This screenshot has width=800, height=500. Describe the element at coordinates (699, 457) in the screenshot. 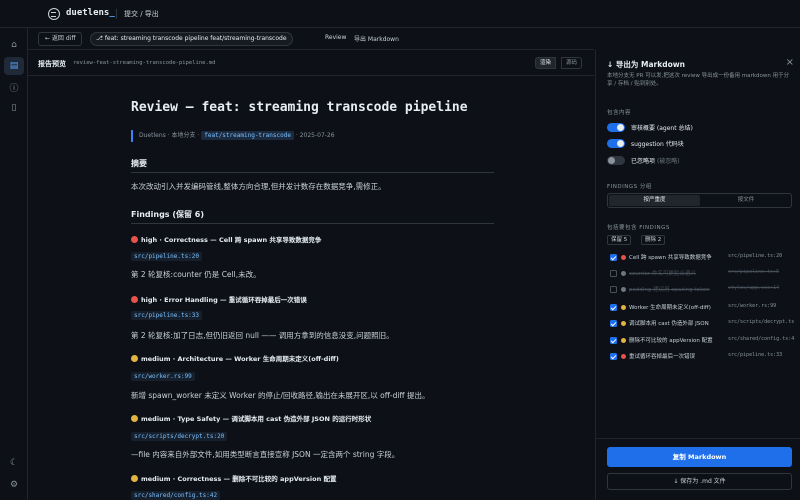

I see `copy-markdown-button: 复制 Markdown` at that location.